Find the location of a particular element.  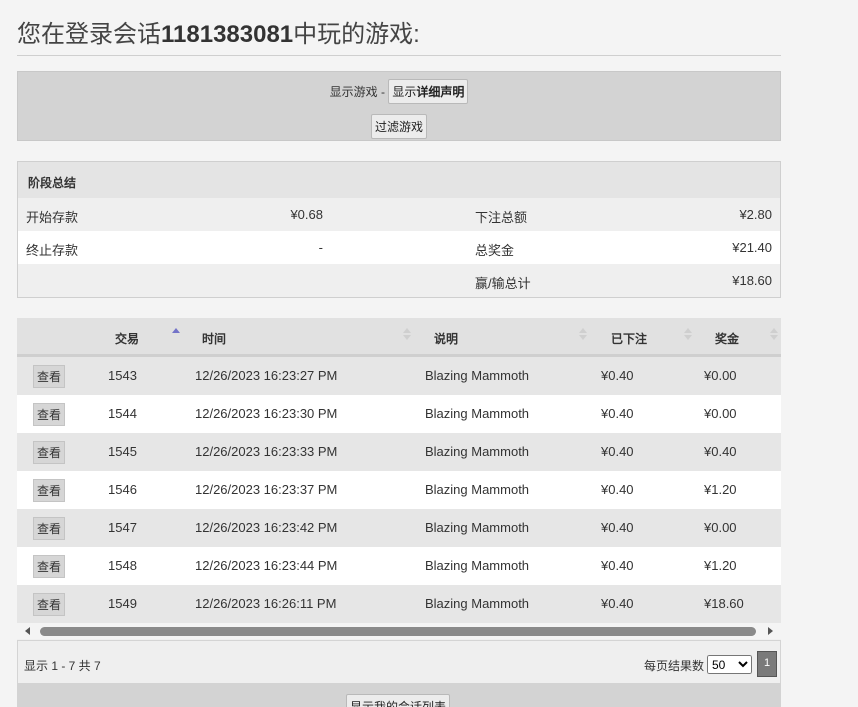

column-header-win: 奖金 is located at coordinates (727, 338).